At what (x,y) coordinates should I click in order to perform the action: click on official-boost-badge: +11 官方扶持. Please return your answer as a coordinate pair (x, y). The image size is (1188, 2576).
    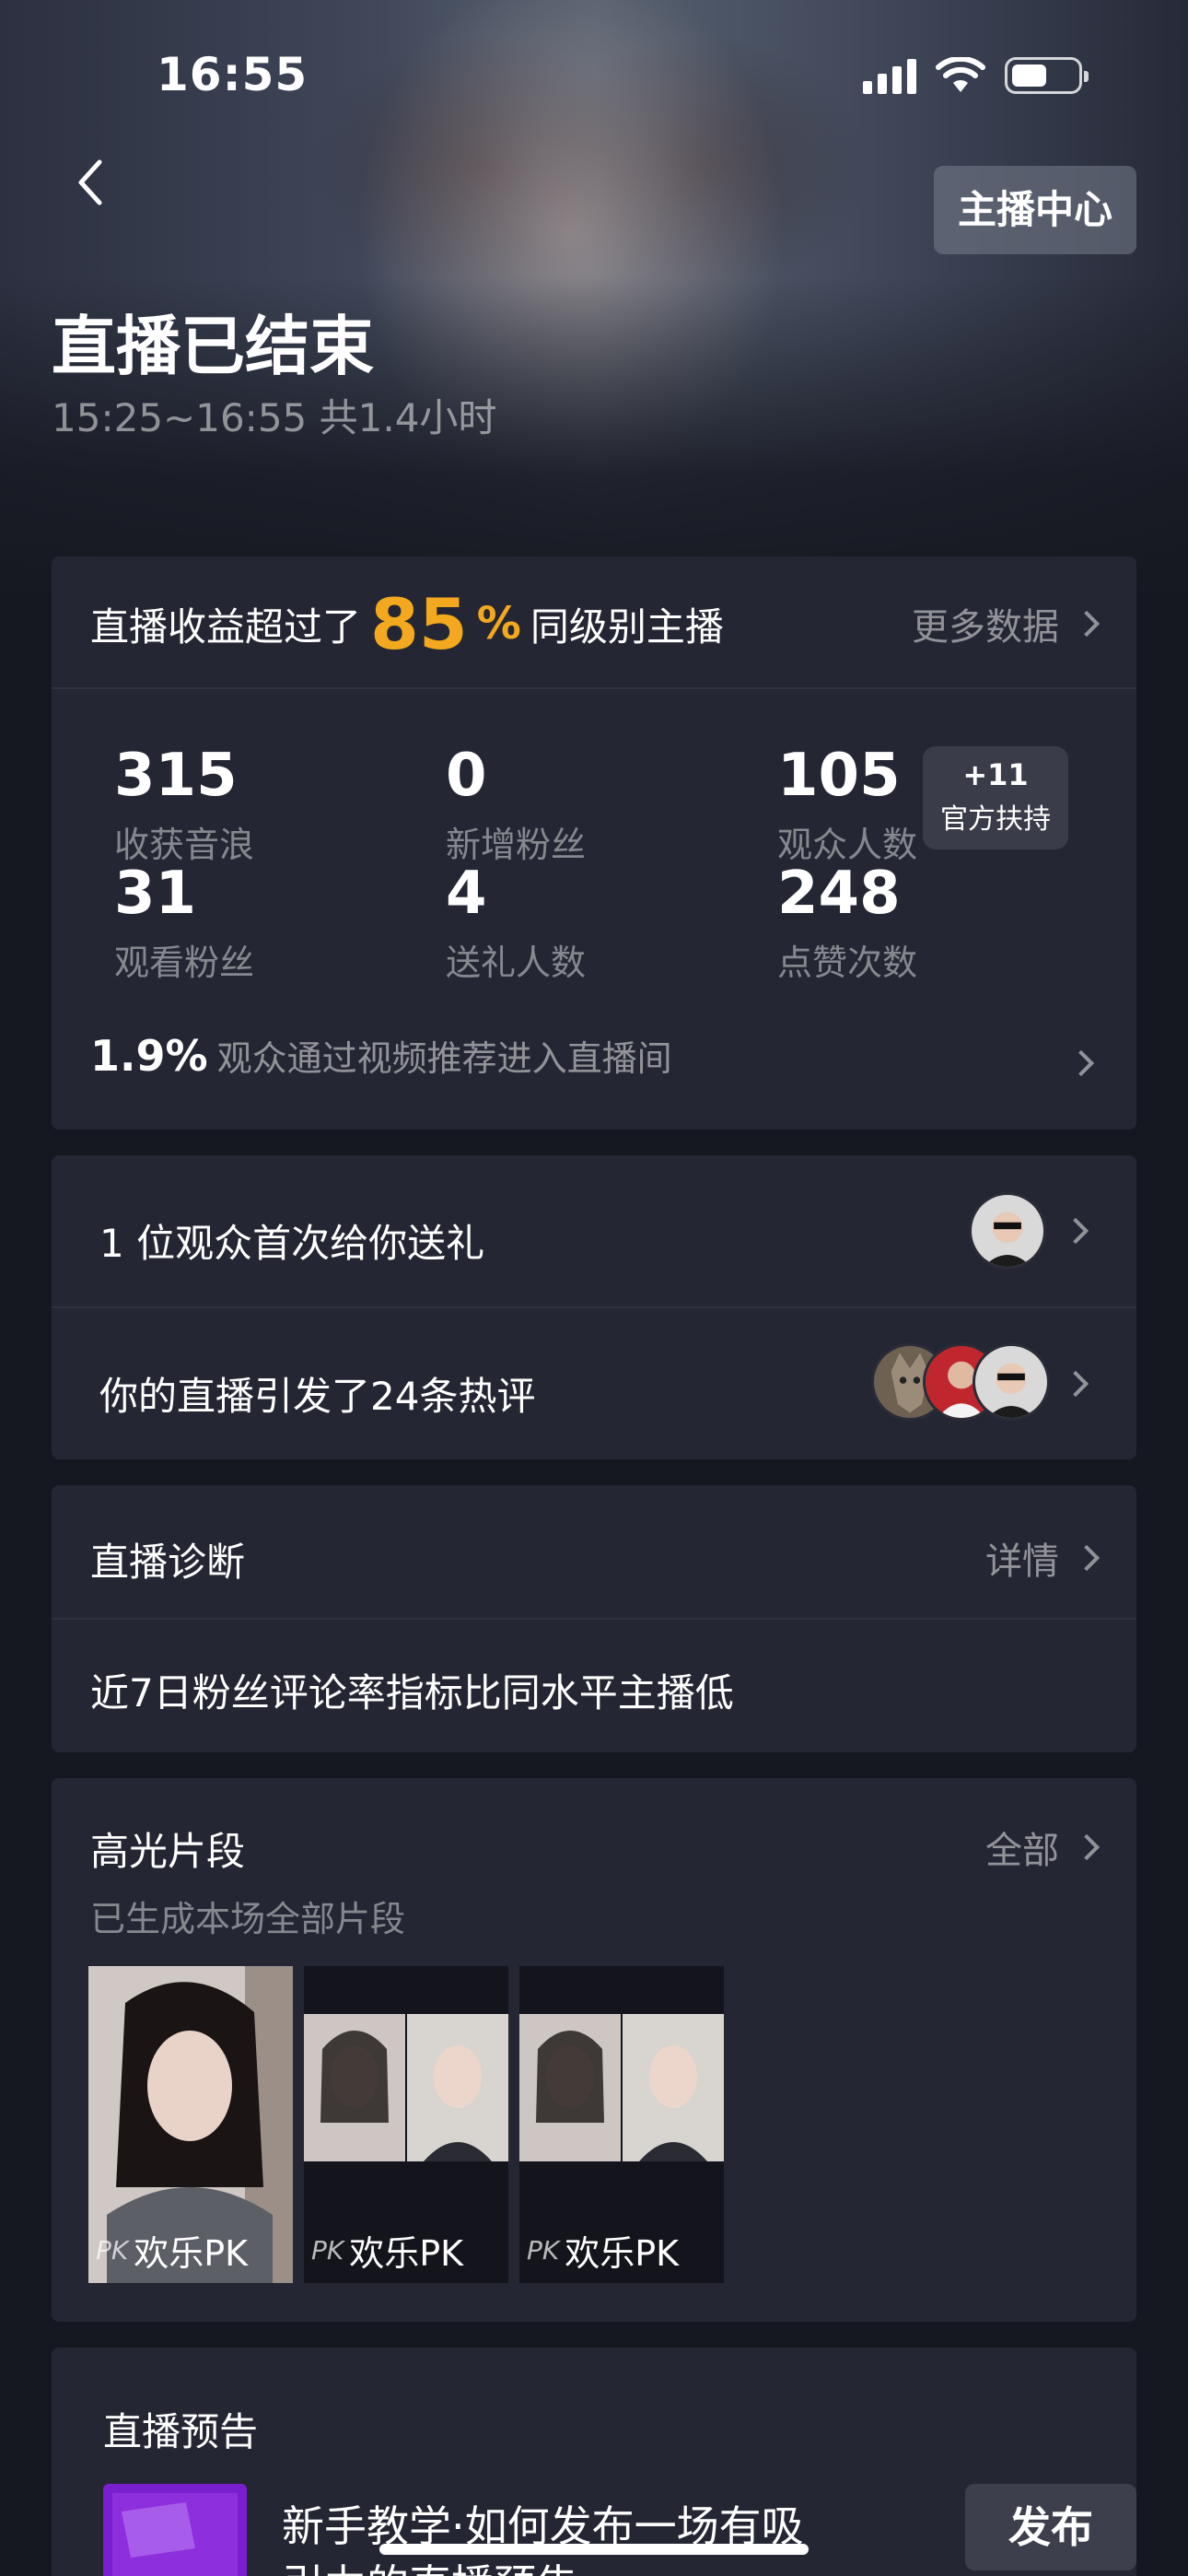
    Looking at the image, I should click on (995, 797).